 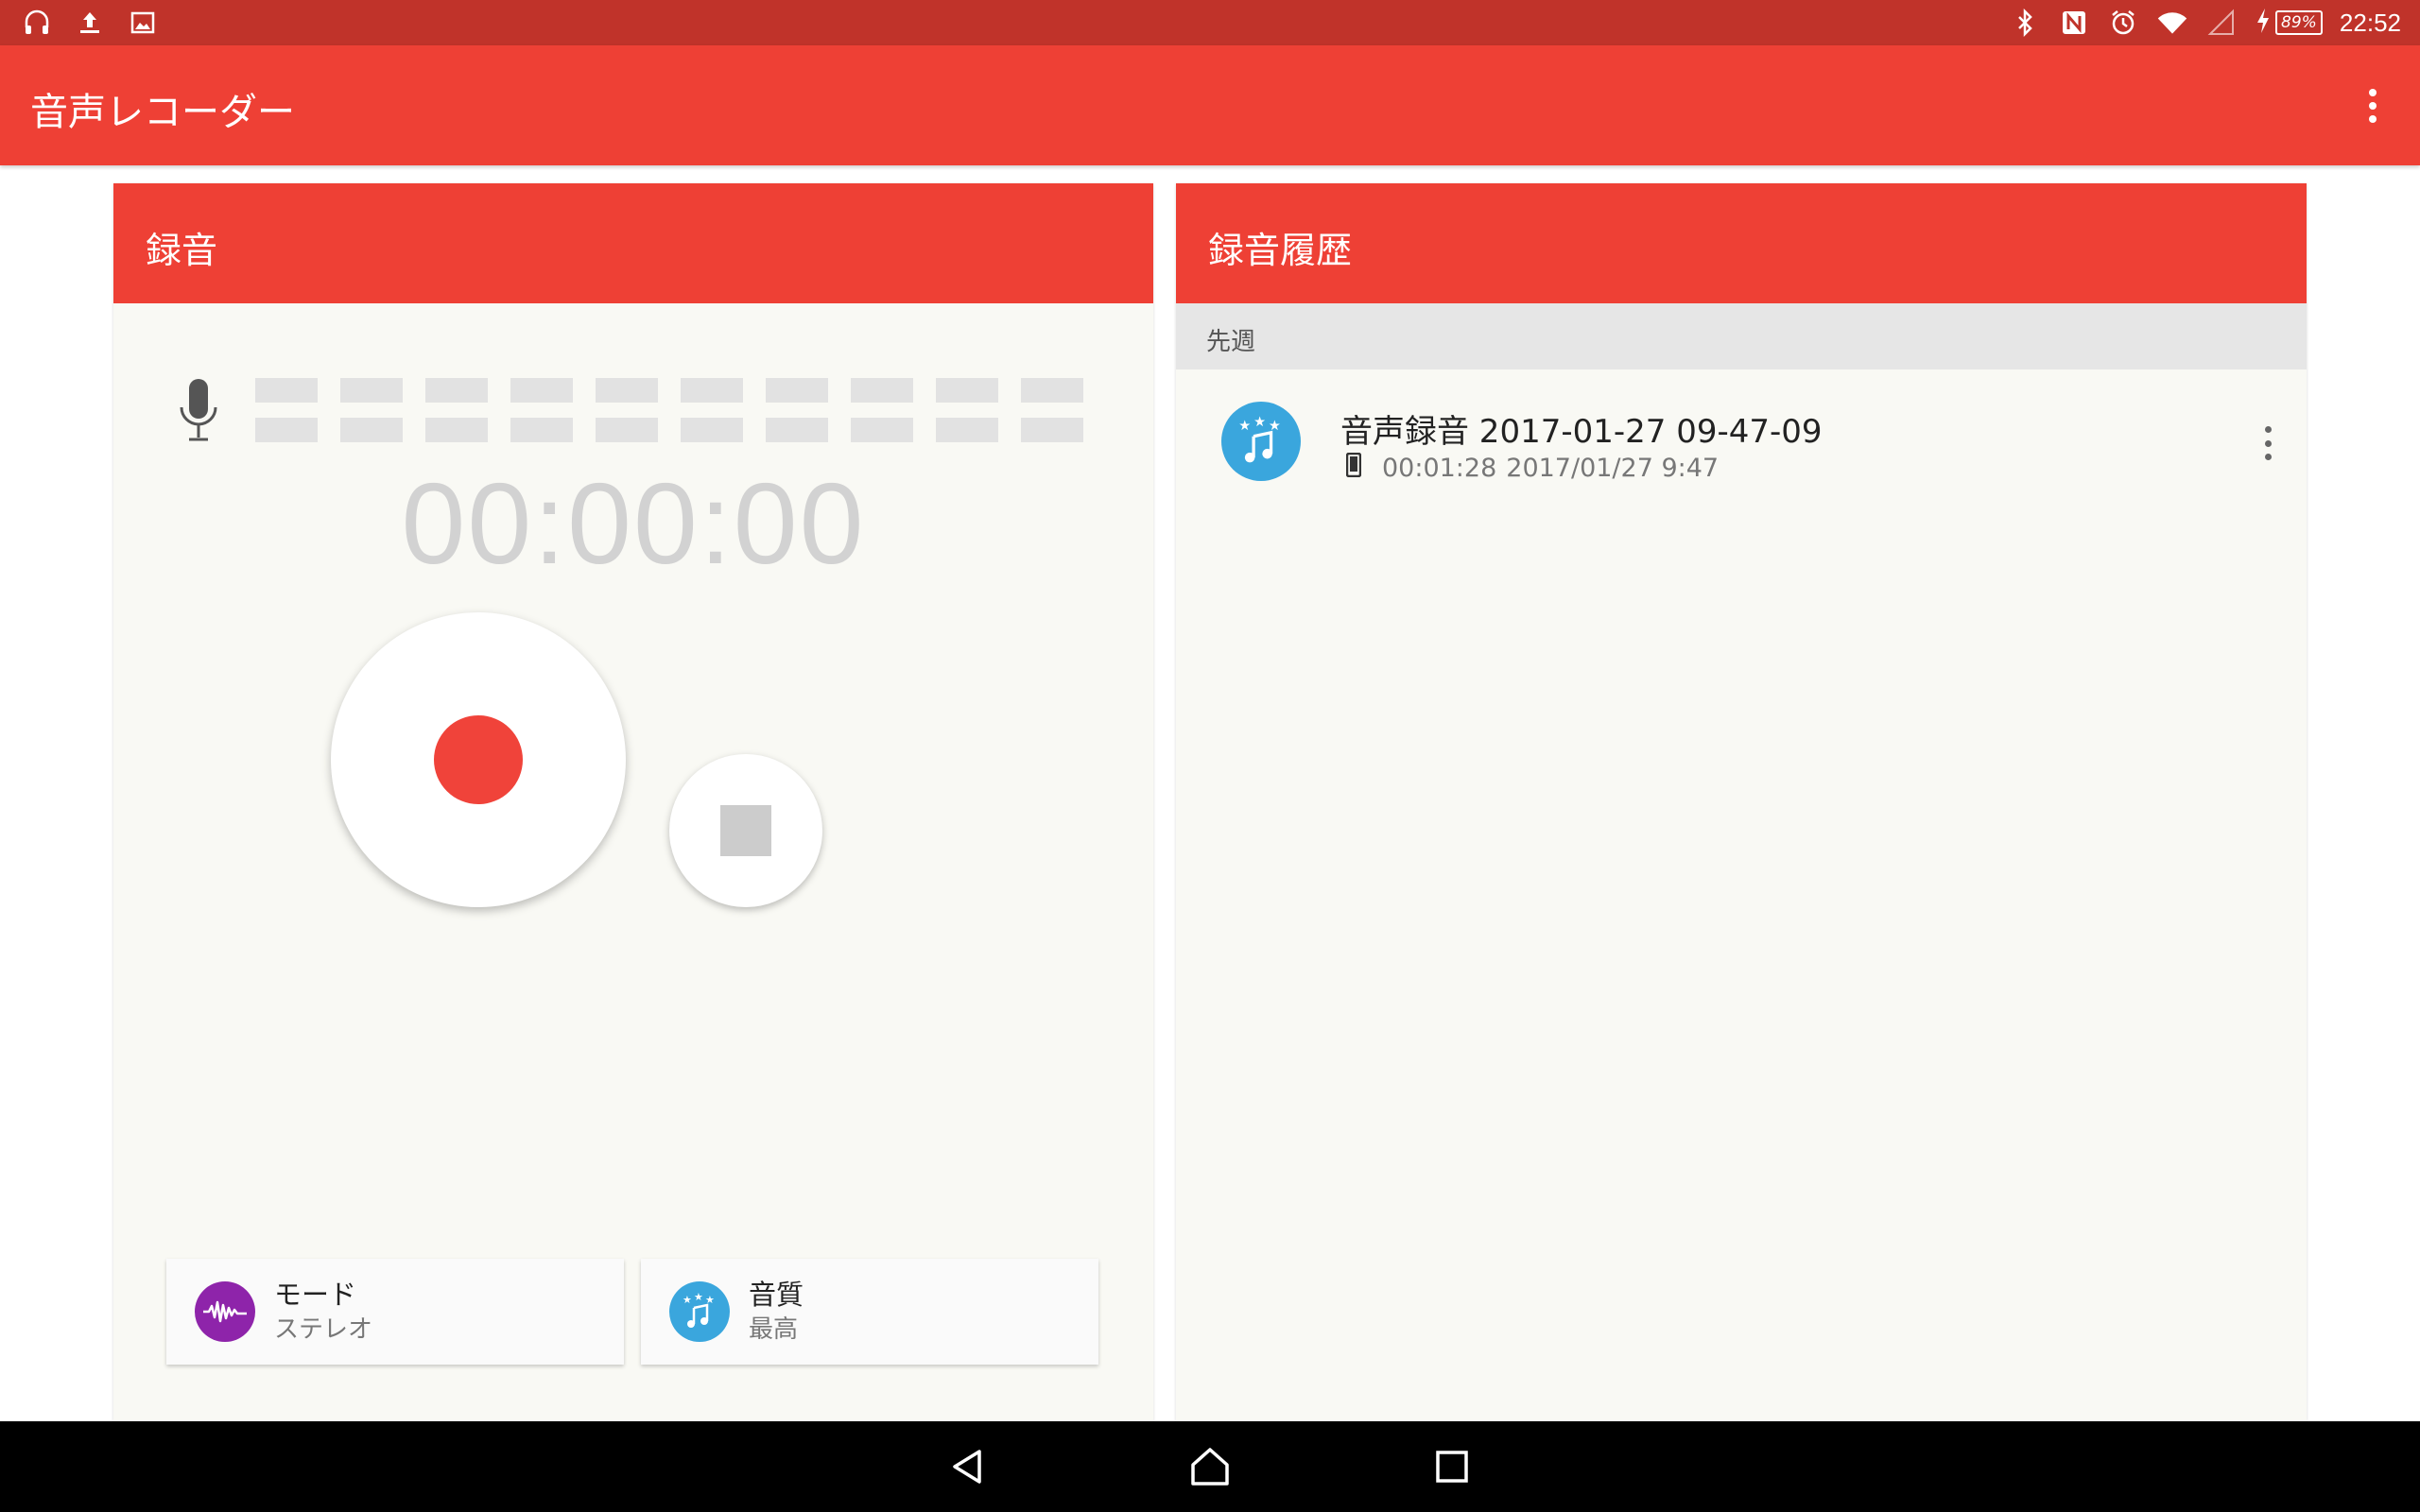 What do you see at coordinates (1741, 336) in the screenshot?
I see `section-header-last-week: 先週` at bounding box center [1741, 336].